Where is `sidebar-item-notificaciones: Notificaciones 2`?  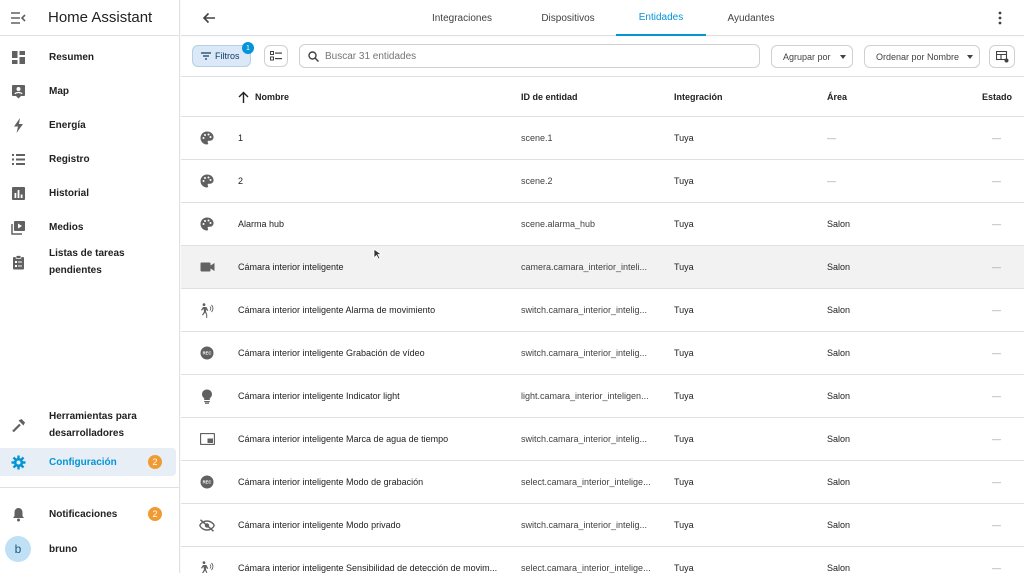 sidebar-item-notificaciones: Notificaciones 2 is located at coordinates (88, 514).